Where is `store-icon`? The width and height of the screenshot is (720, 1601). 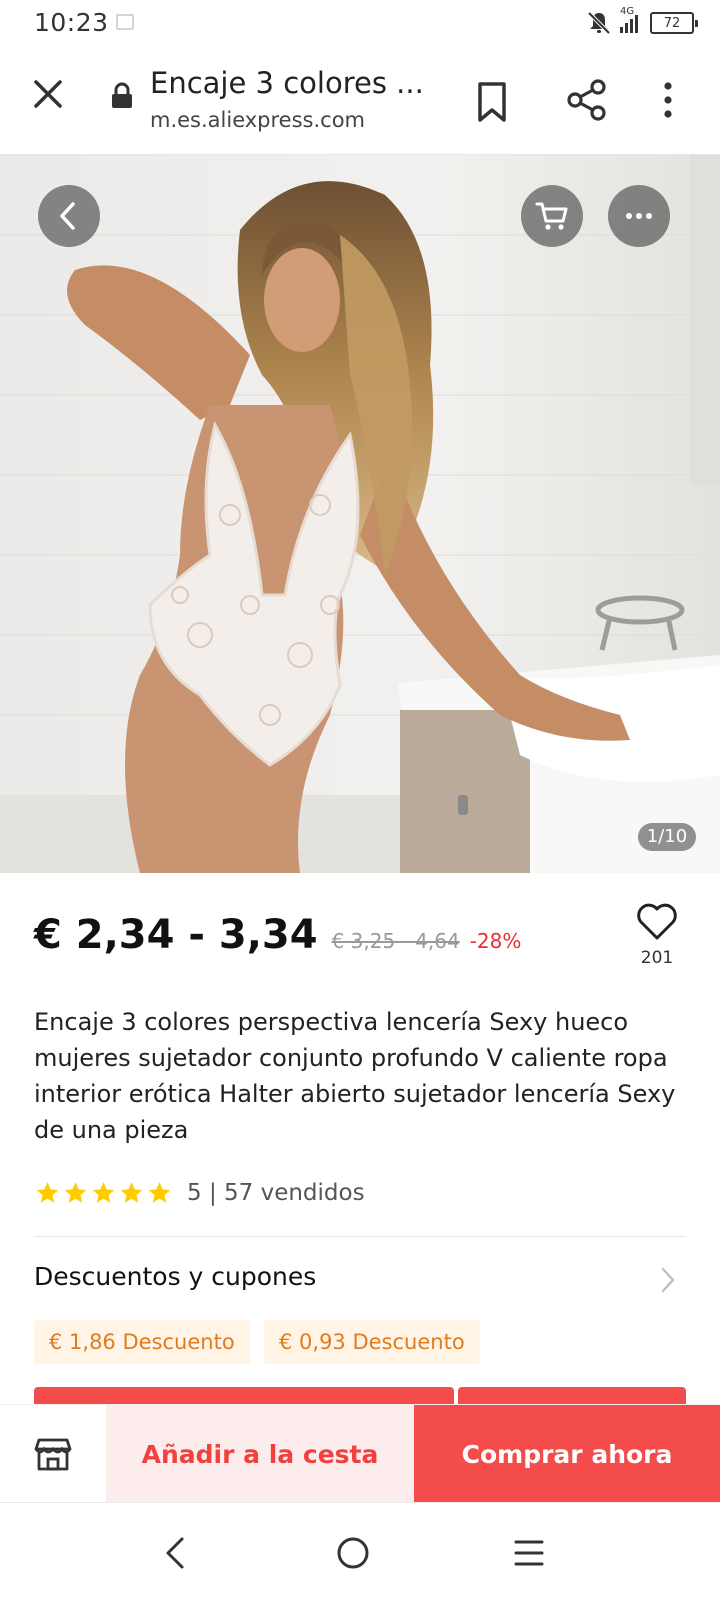
store-icon is located at coordinates (53, 1454).